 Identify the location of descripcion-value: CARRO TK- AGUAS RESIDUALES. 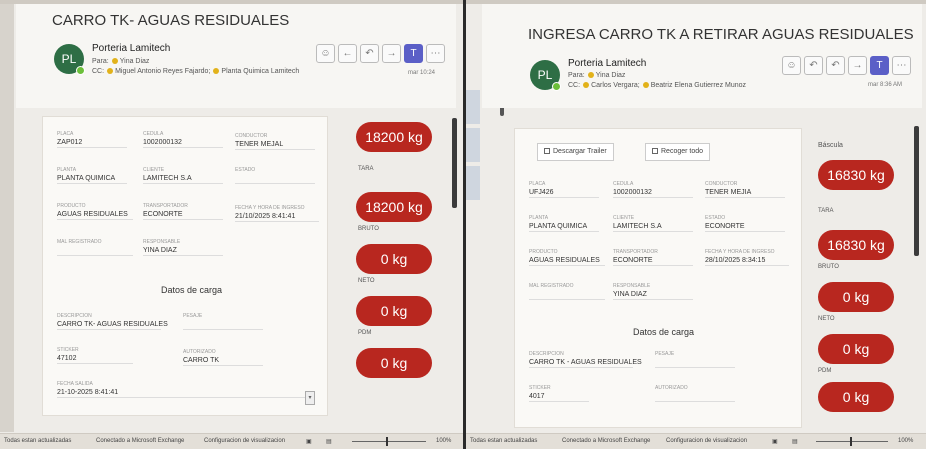
(112, 324).